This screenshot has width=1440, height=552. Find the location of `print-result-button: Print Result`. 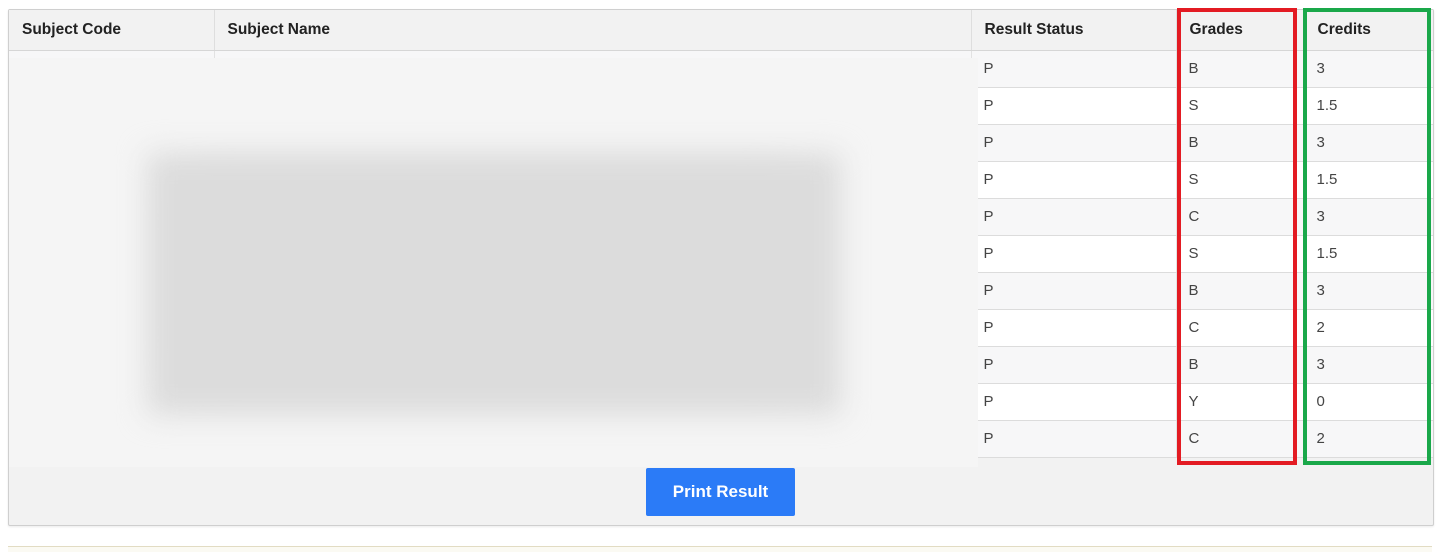

print-result-button: Print Result is located at coordinates (720, 492).